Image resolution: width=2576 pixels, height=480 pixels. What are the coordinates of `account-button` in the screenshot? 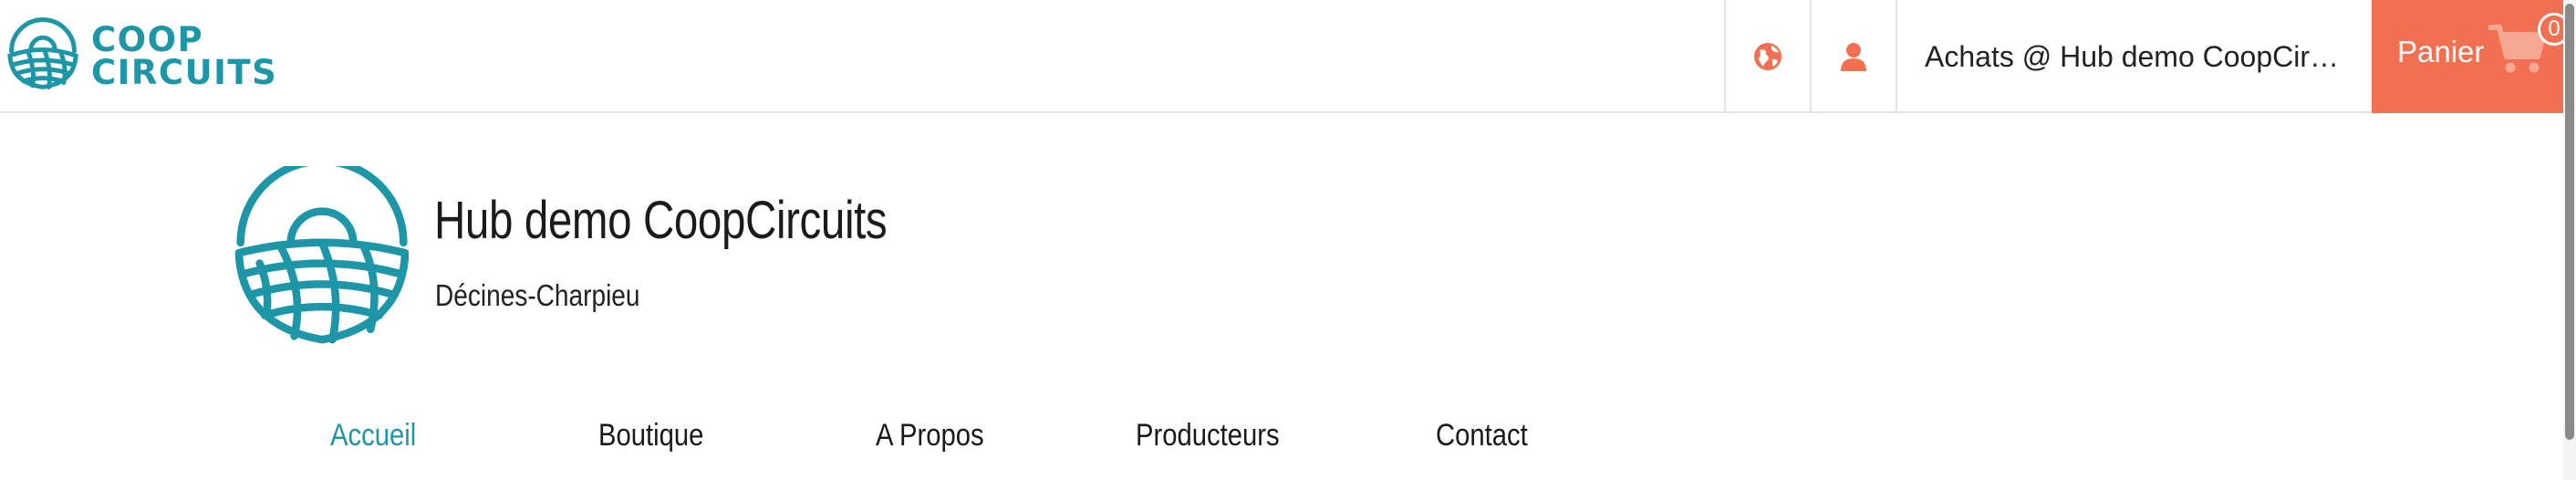 It's located at (1853, 57).